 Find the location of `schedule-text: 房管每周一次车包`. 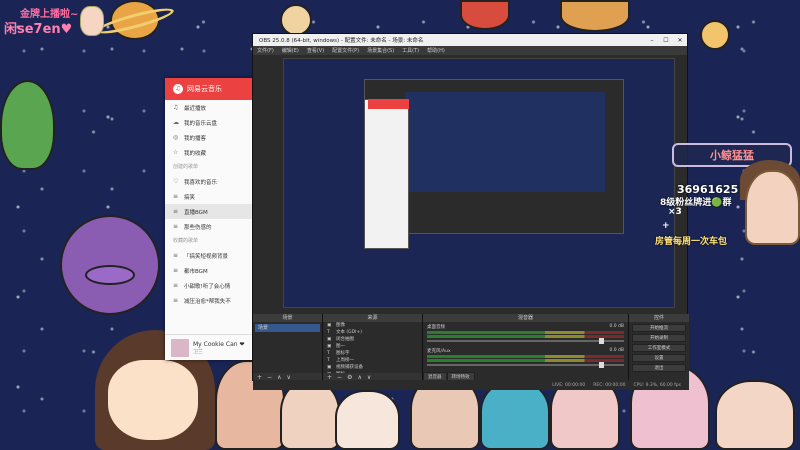

schedule-text: 房管每周一次车包 is located at coordinates (691, 242).